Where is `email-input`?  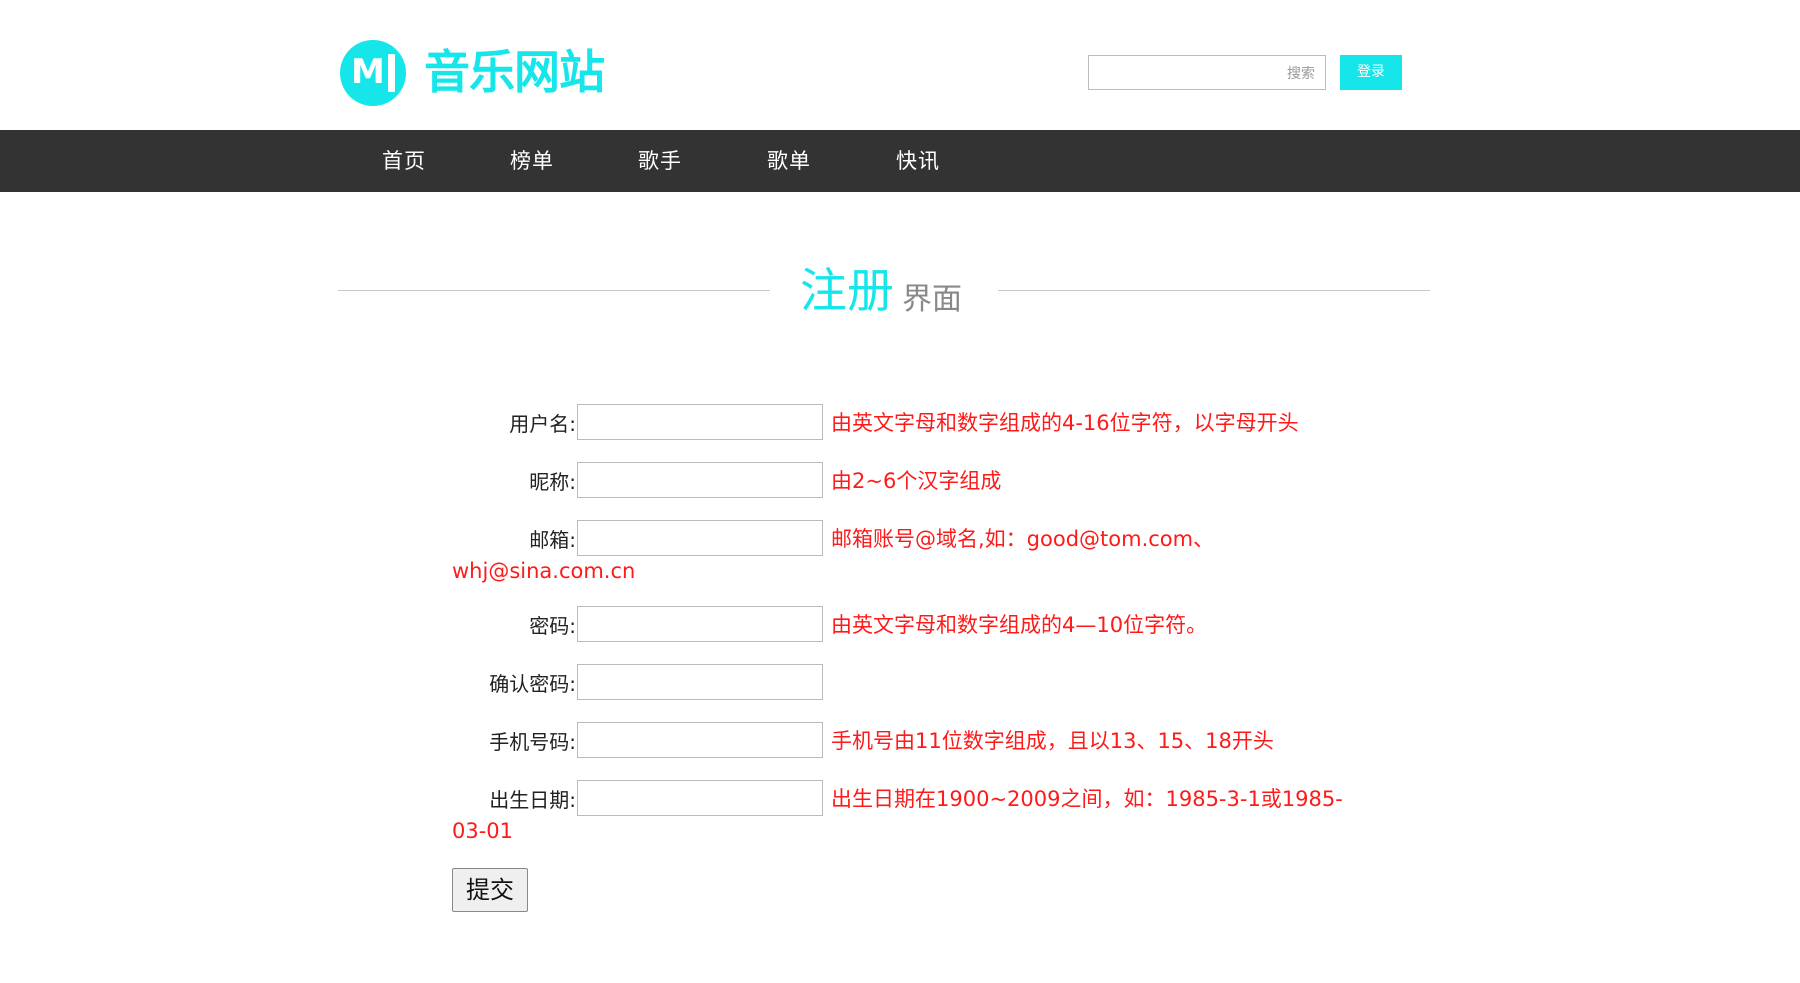
email-input is located at coordinates (700, 538).